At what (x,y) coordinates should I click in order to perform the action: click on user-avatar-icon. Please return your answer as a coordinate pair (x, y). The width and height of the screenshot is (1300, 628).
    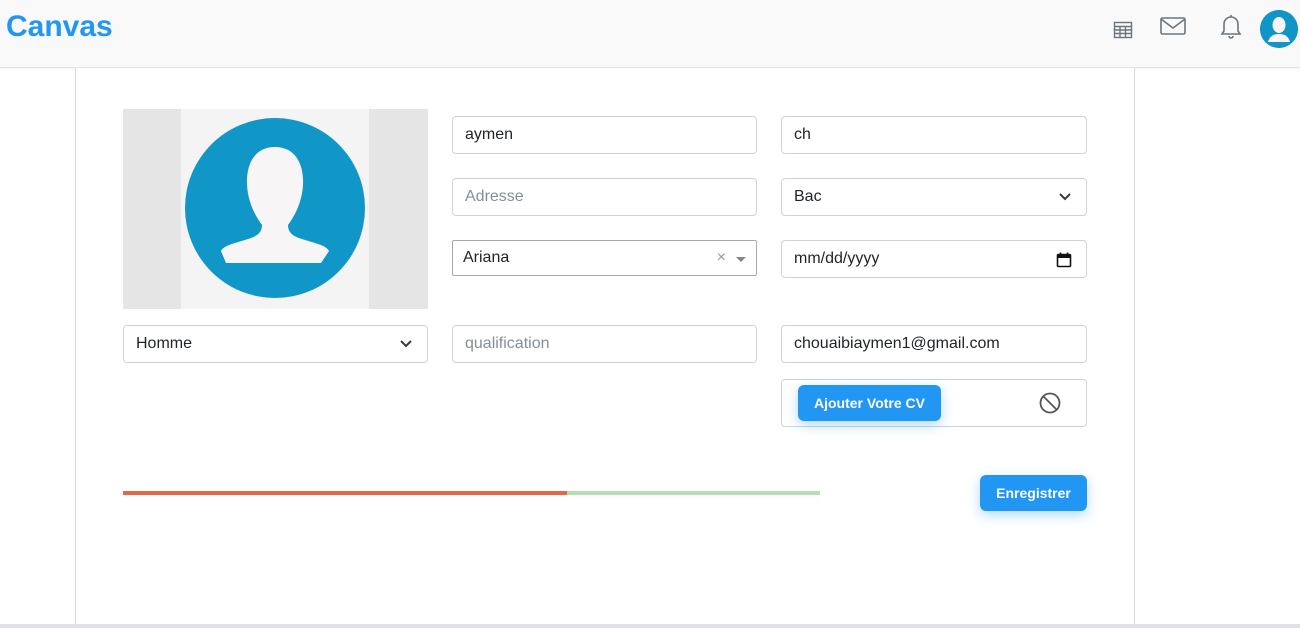
    Looking at the image, I should click on (1279, 29).